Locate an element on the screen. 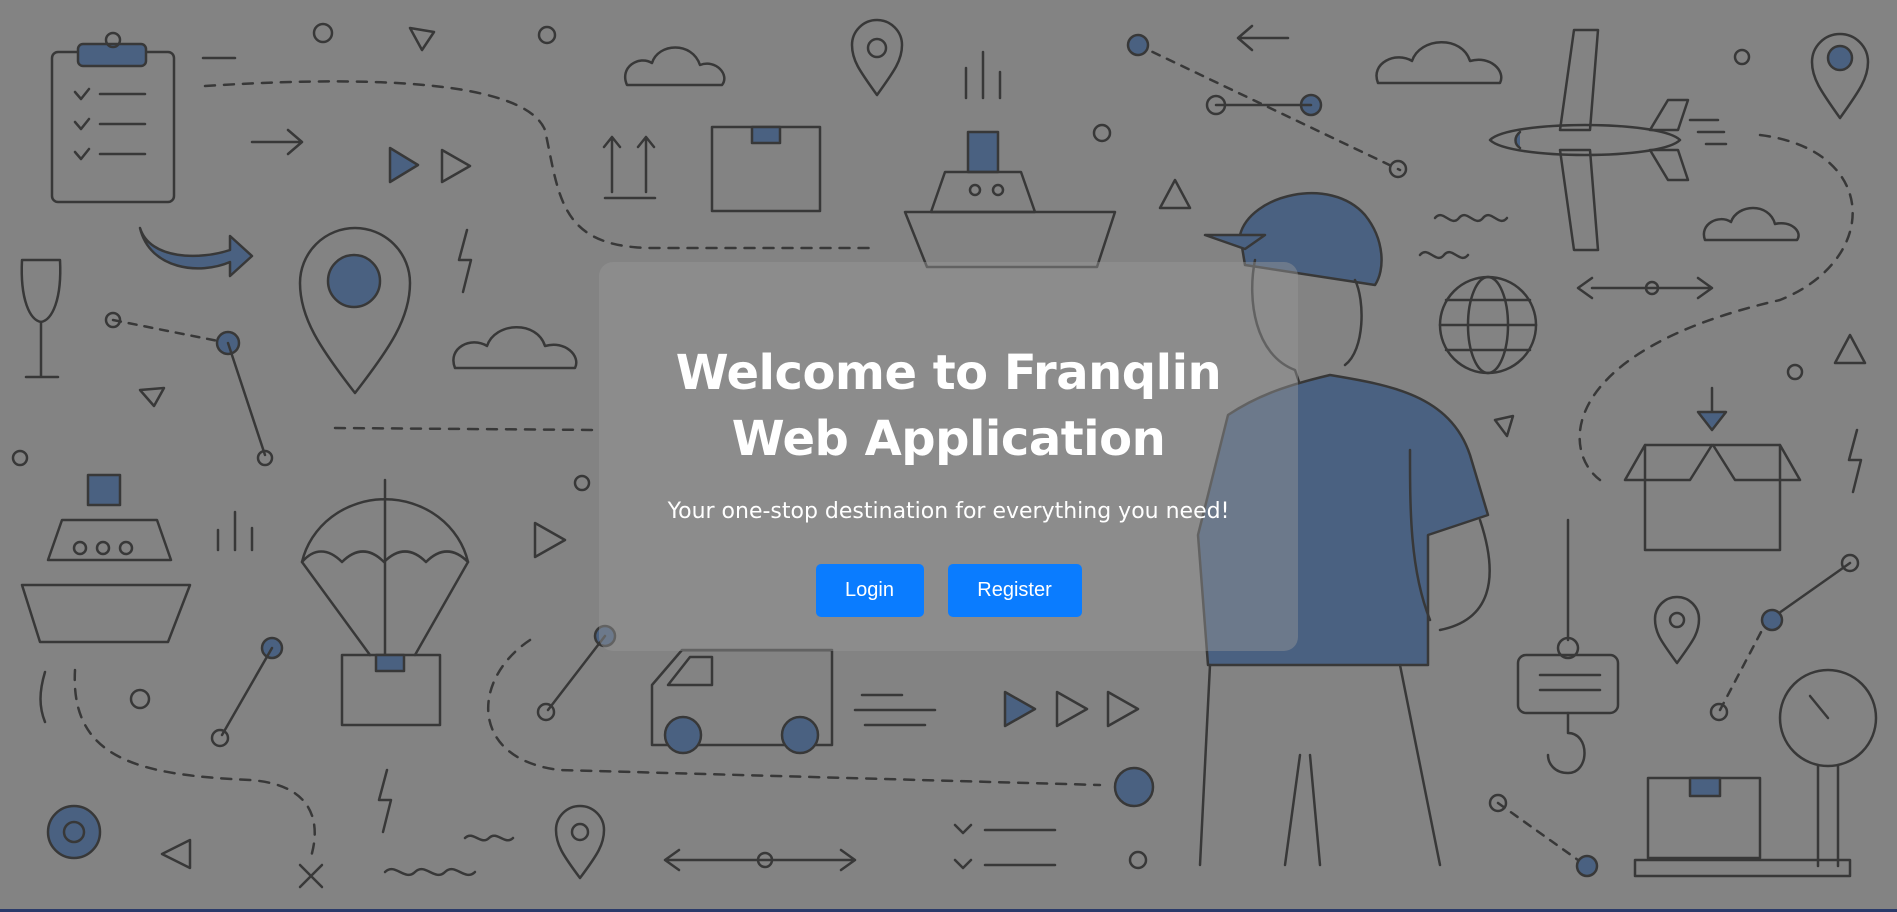 This screenshot has height=912, width=1897. register-button: Register is located at coordinates (1014, 590).